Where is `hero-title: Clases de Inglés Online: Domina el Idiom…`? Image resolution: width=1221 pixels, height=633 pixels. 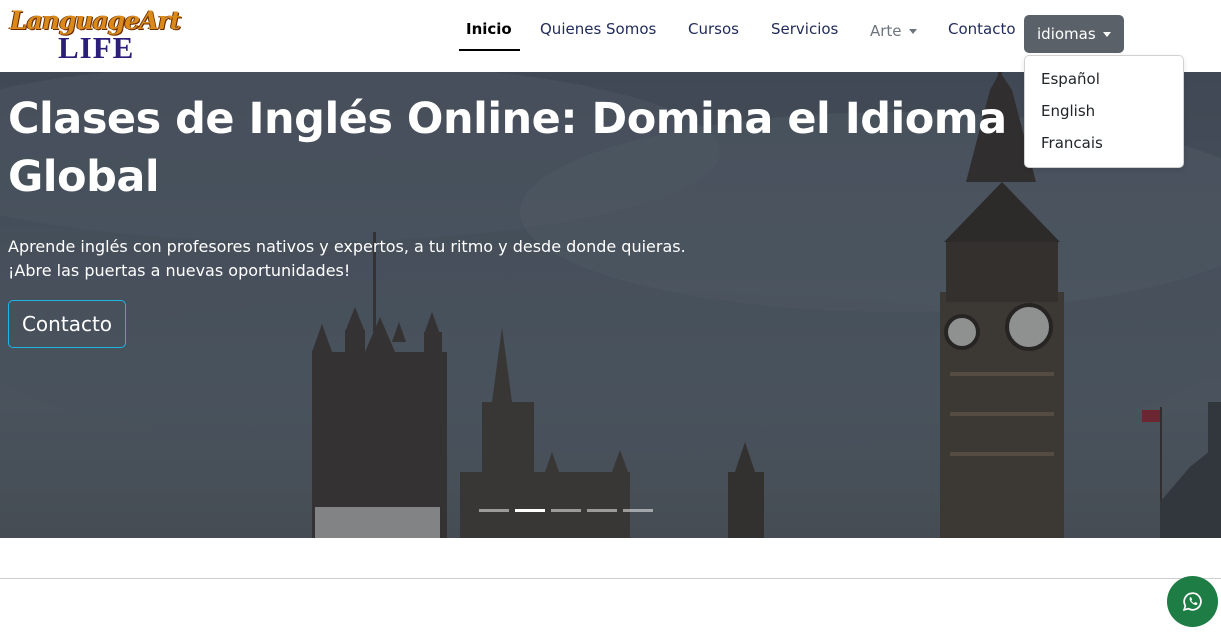 hero-title: Clases de Inglés Online: Domina el Idiom… is located at coordinates (507, 148).